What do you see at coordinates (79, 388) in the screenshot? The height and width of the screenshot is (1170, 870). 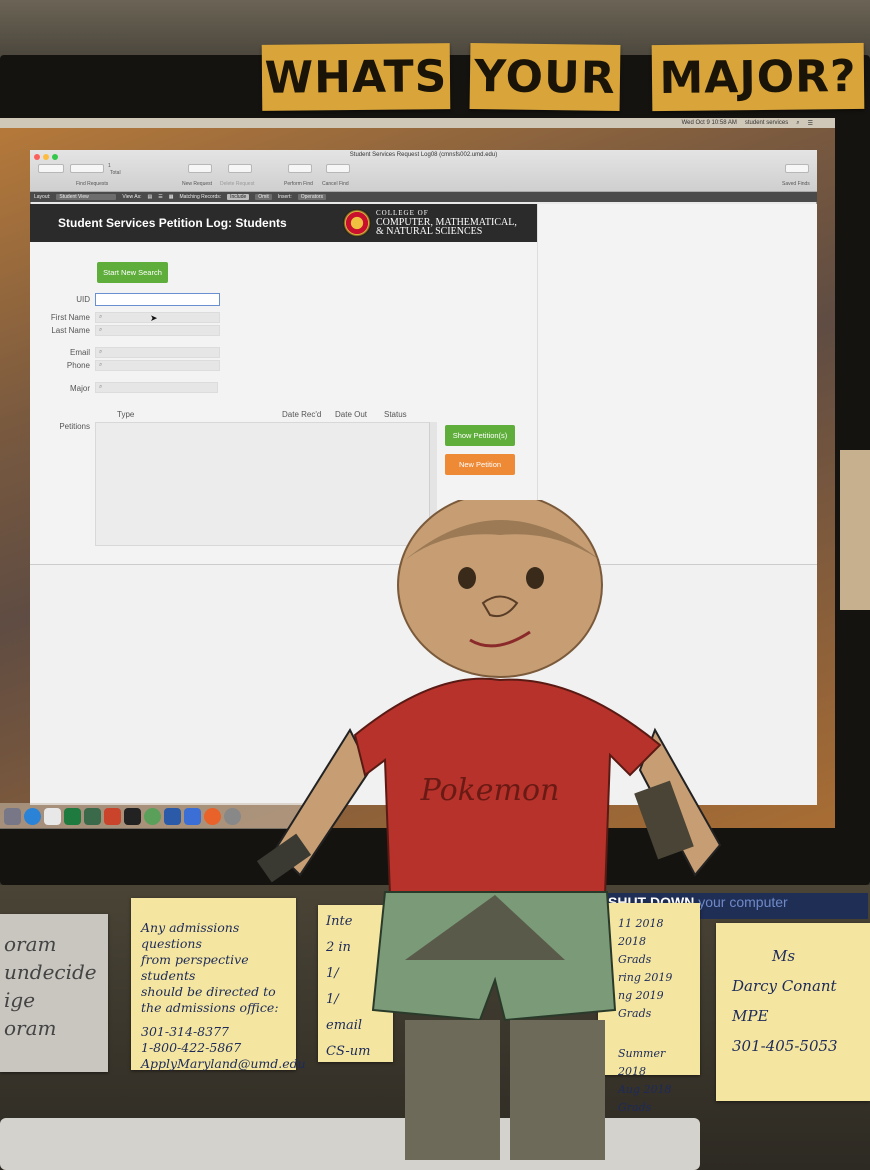 I see `major-label: Major` at bounding box center [79, 388].